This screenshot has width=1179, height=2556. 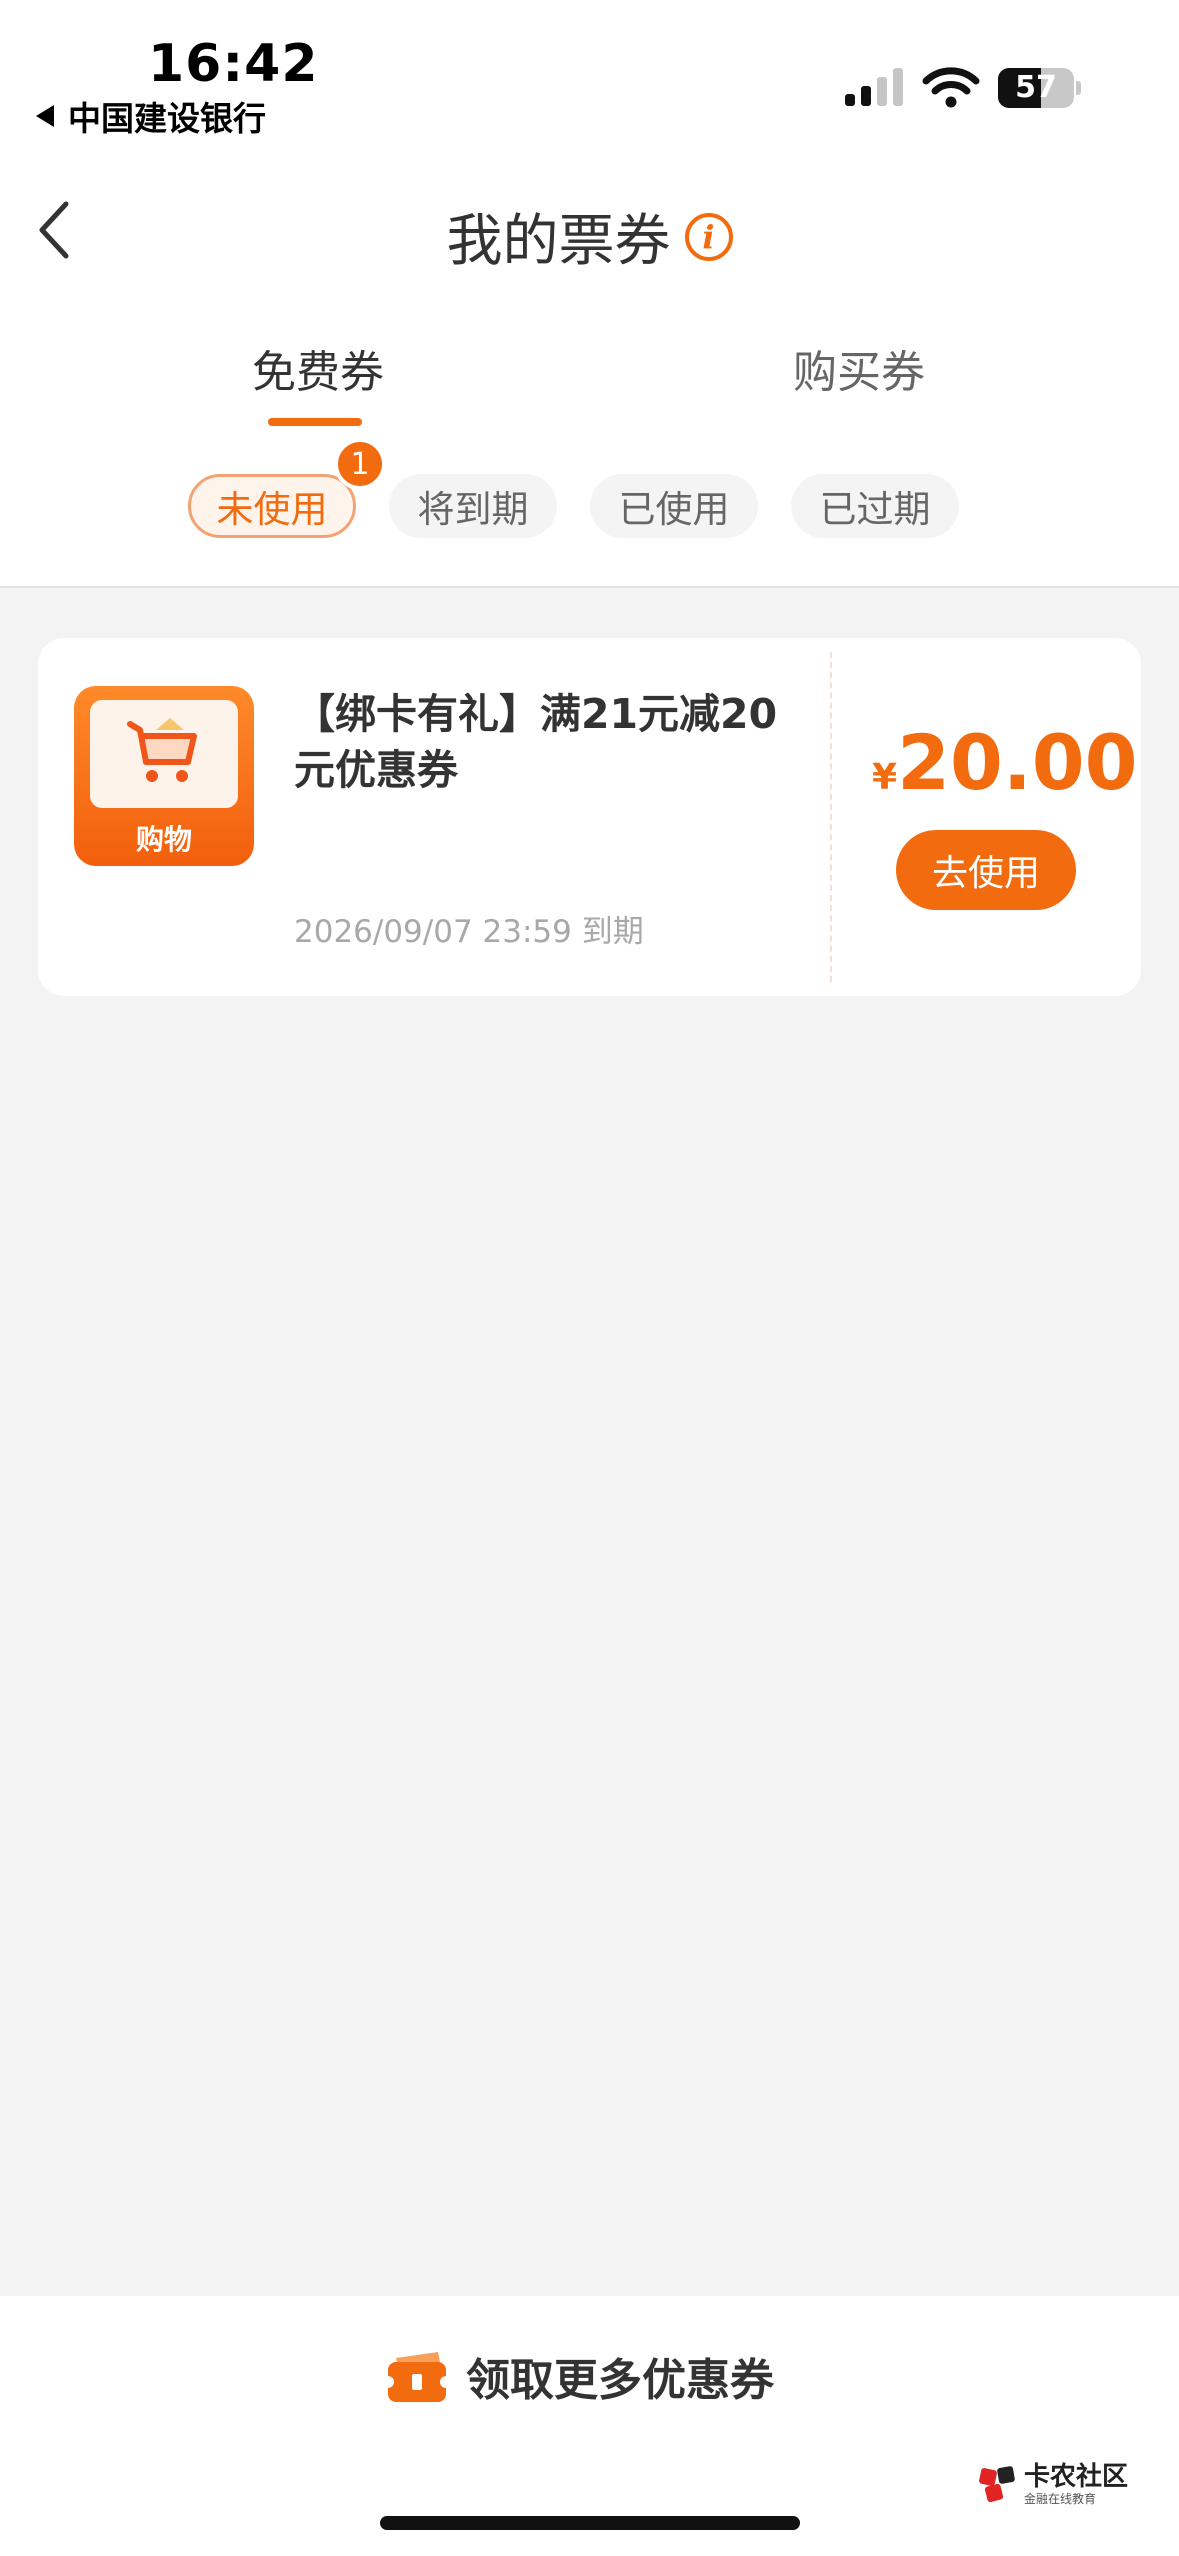 I want to click on wifi-icon, so click(x=951, y=87).